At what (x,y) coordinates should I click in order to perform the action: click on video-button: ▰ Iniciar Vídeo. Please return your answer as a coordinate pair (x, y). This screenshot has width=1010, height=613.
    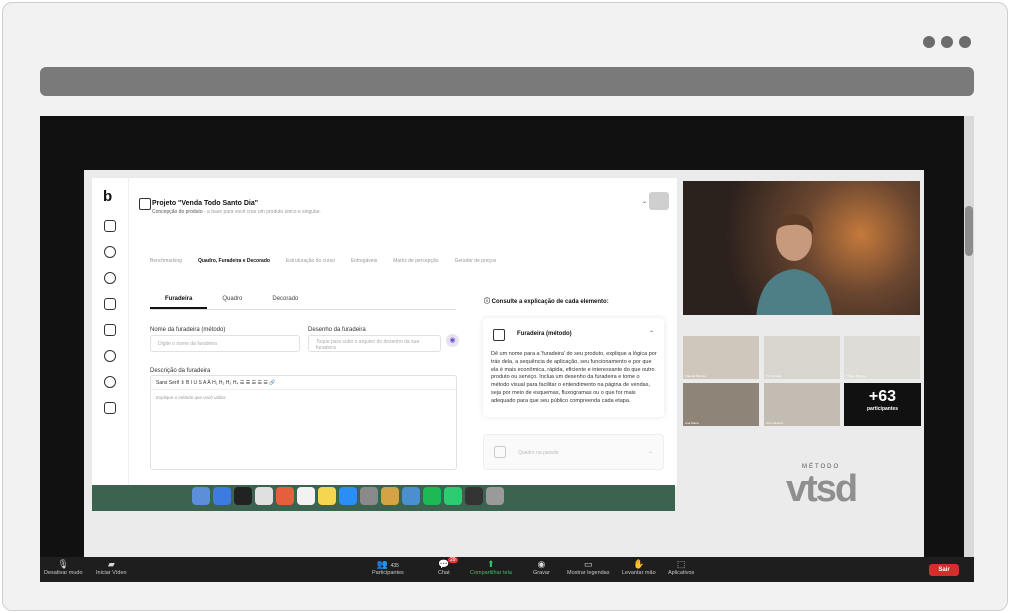
    Looking at the image, I should click on (111, 567).